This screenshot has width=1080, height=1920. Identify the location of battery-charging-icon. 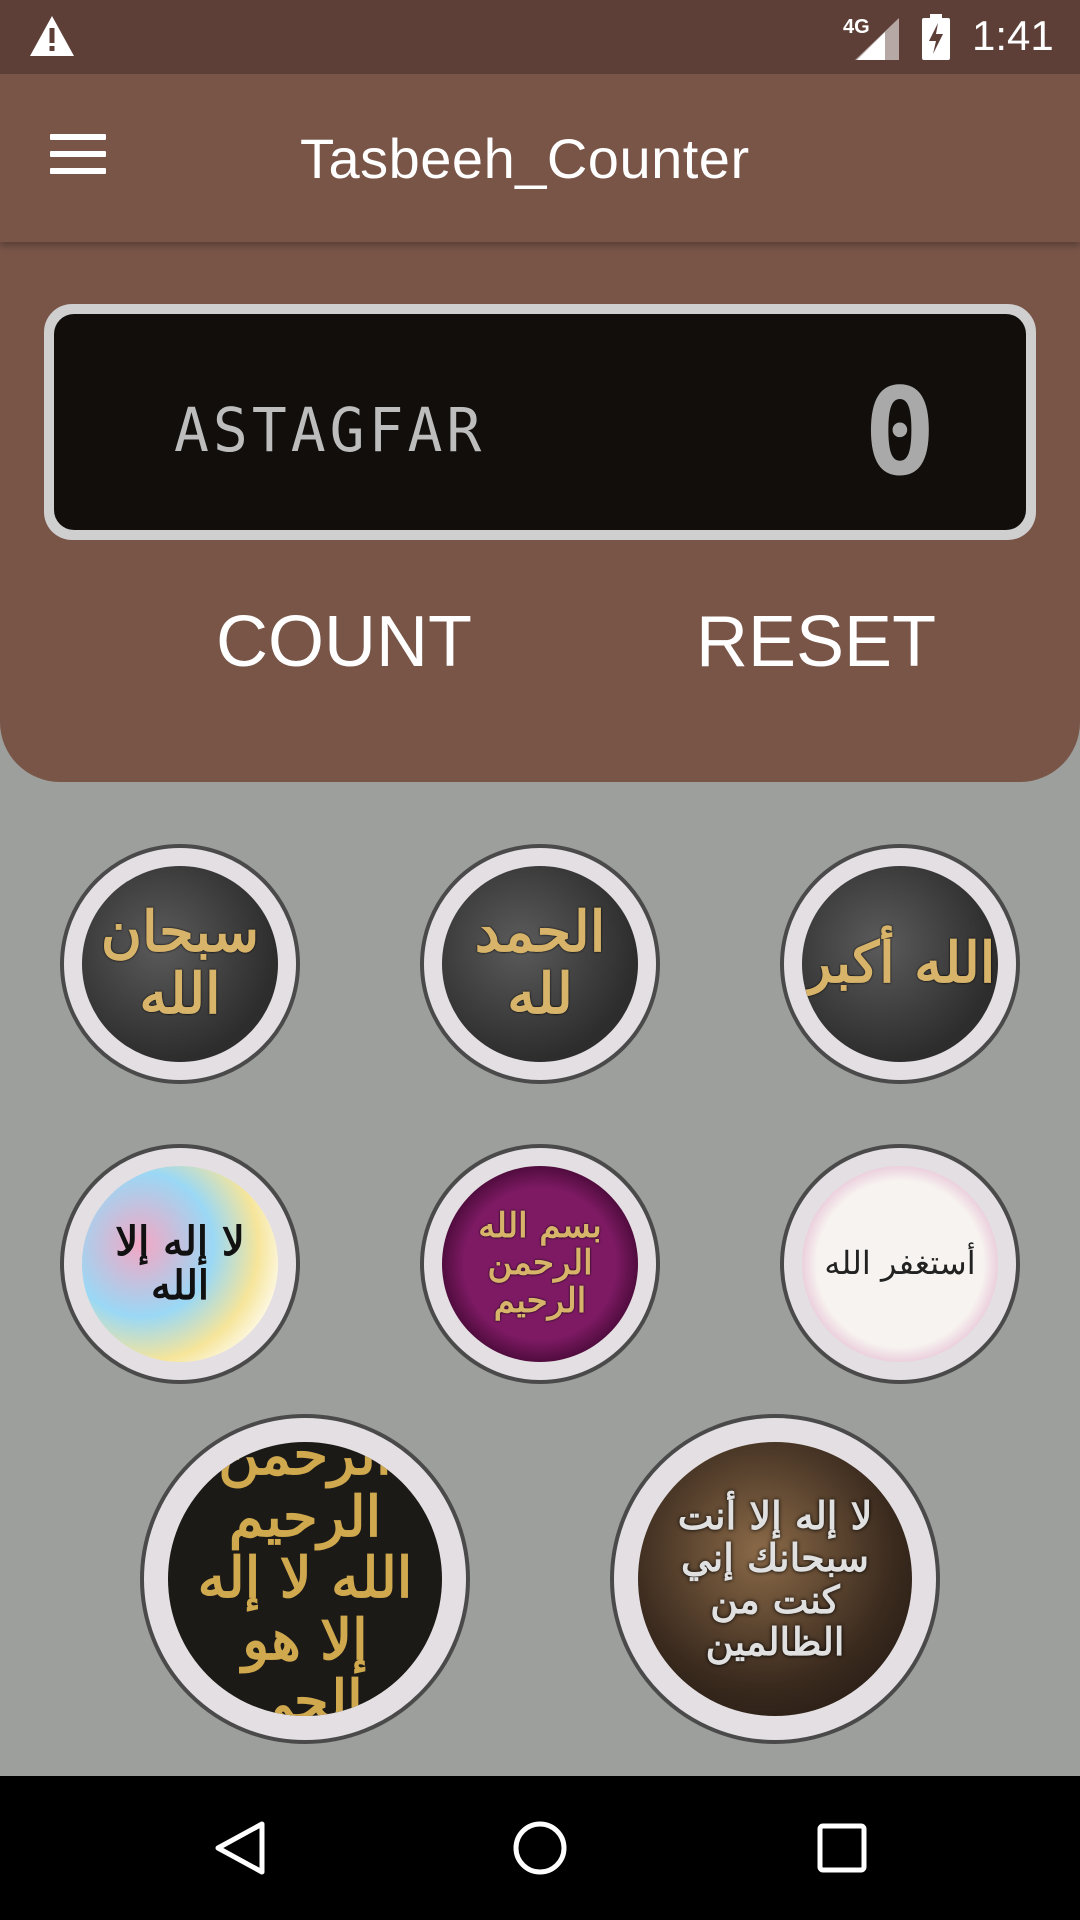
(936, 37).